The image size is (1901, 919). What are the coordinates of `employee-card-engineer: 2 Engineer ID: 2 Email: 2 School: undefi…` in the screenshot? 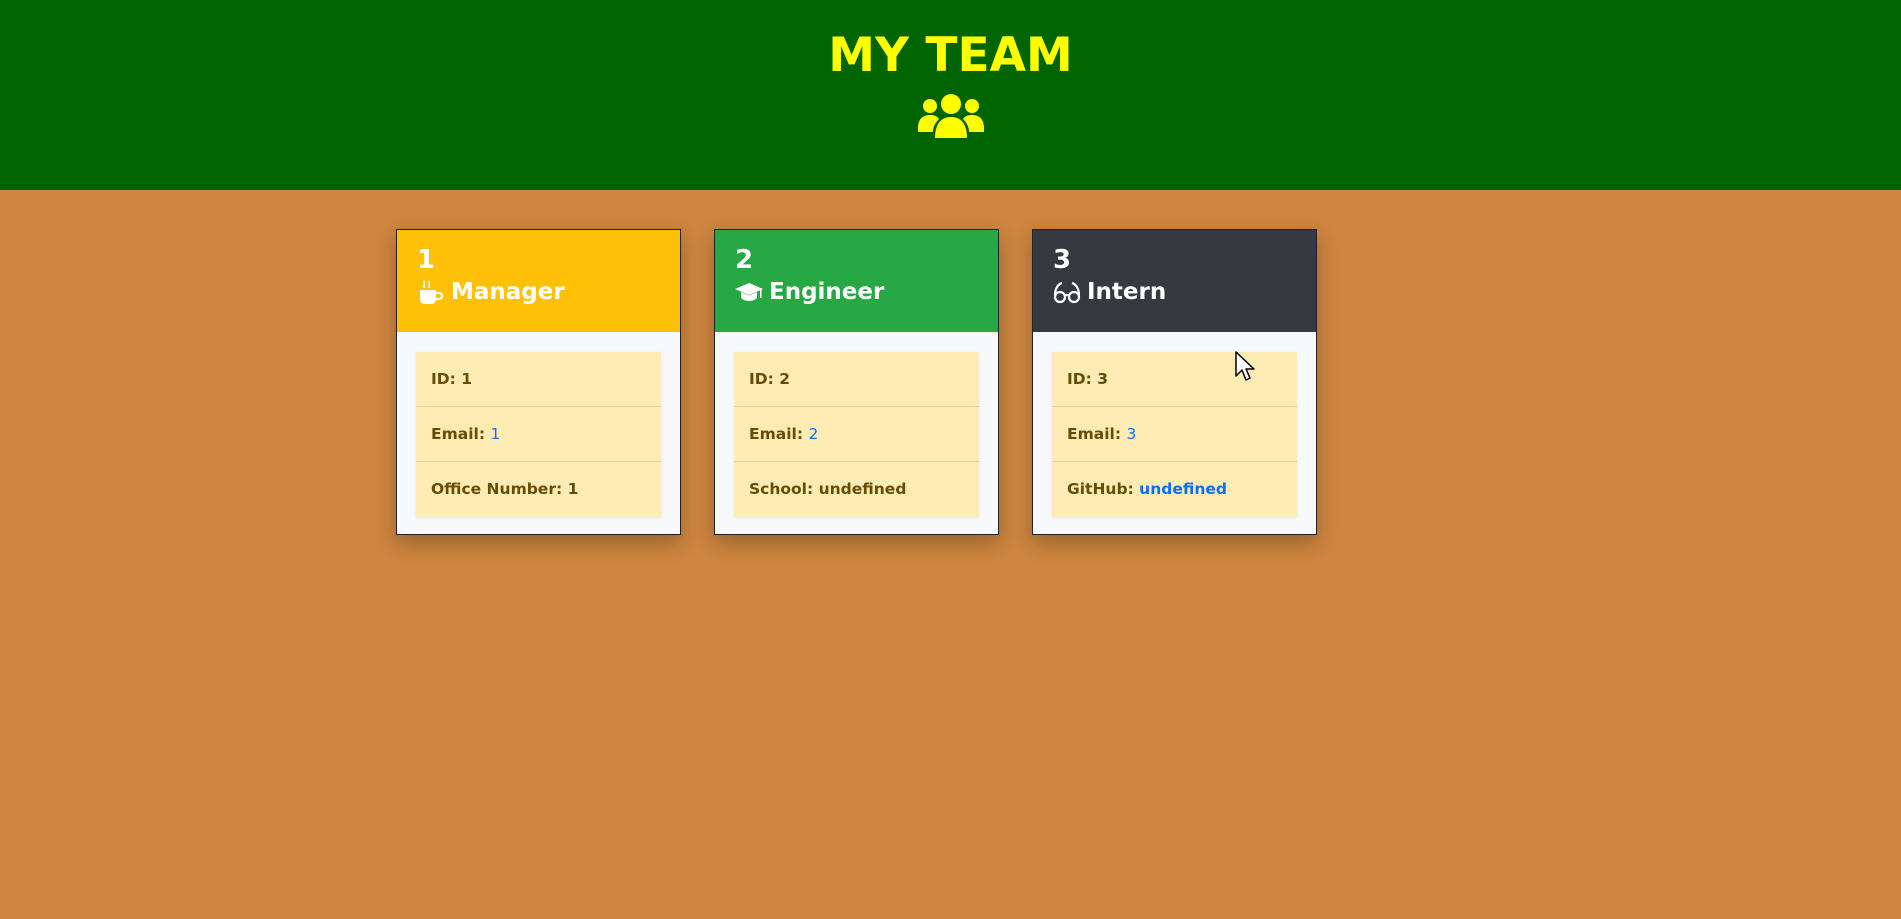 It's located at (856, 382).